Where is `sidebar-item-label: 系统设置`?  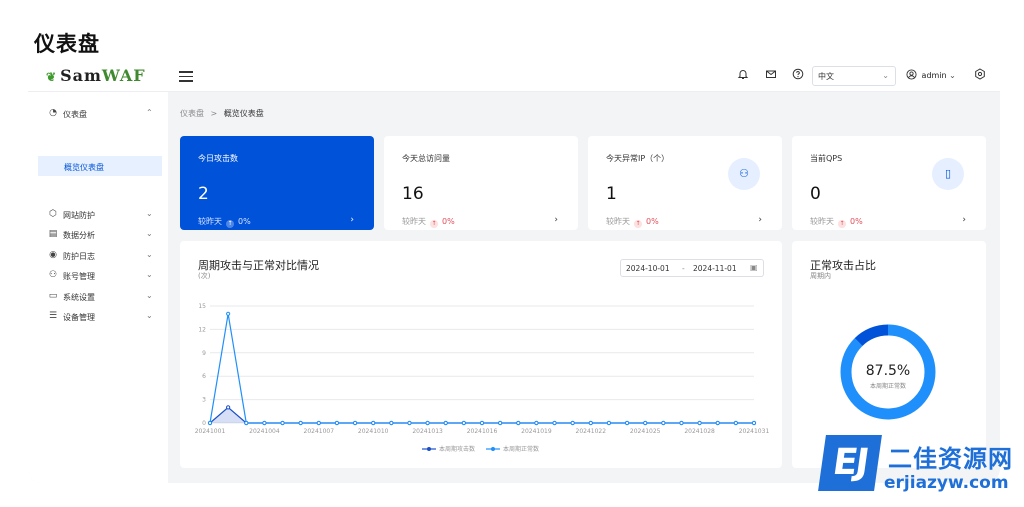 sidebar-item-label: 系统设置 is located at coordinates (79, 297).